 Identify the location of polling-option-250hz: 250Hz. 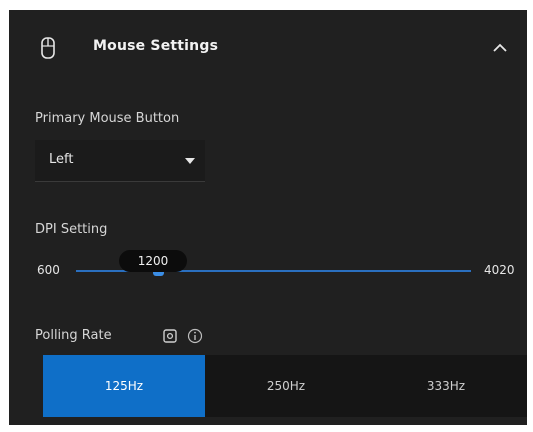
(286, 386).